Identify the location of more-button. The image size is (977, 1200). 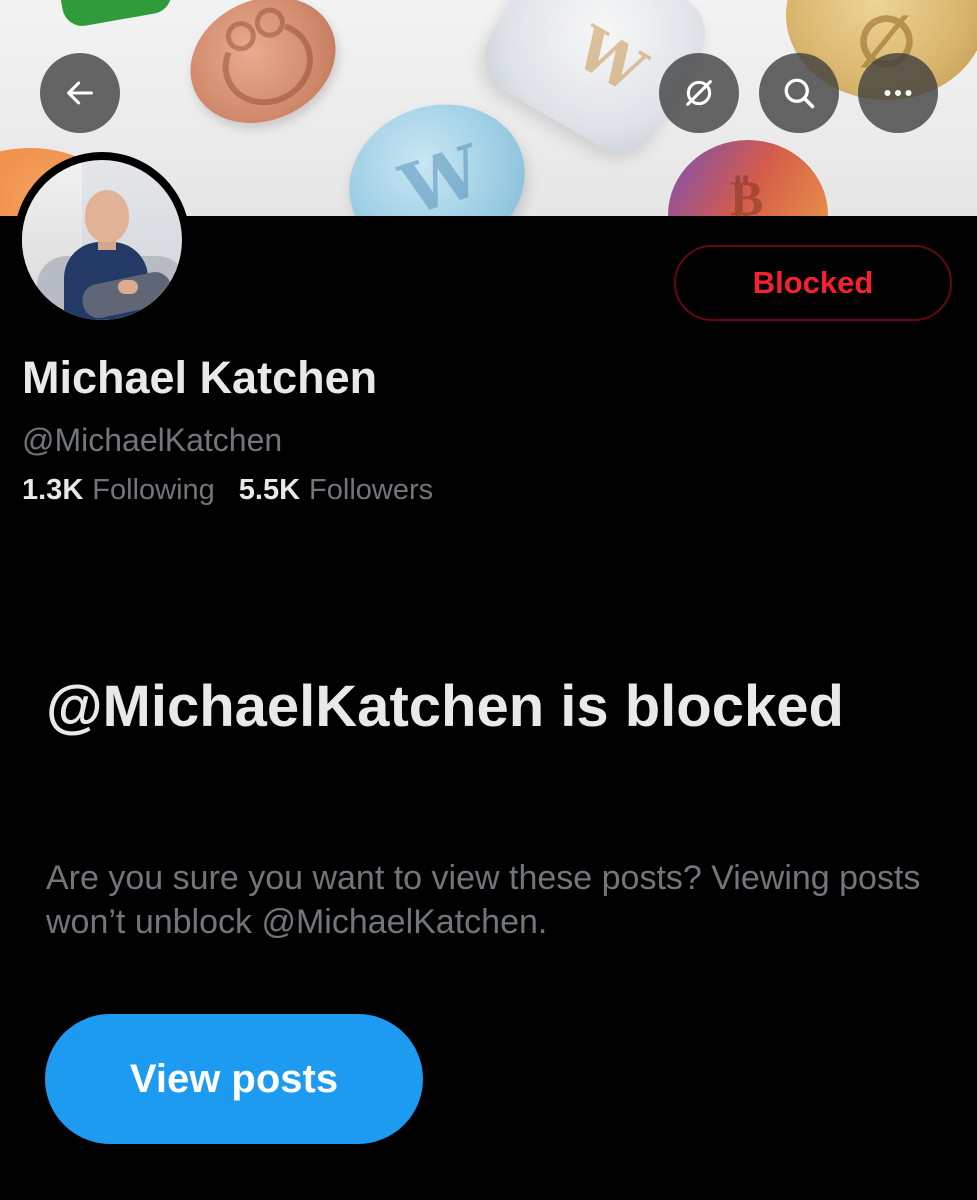
(898, 93).